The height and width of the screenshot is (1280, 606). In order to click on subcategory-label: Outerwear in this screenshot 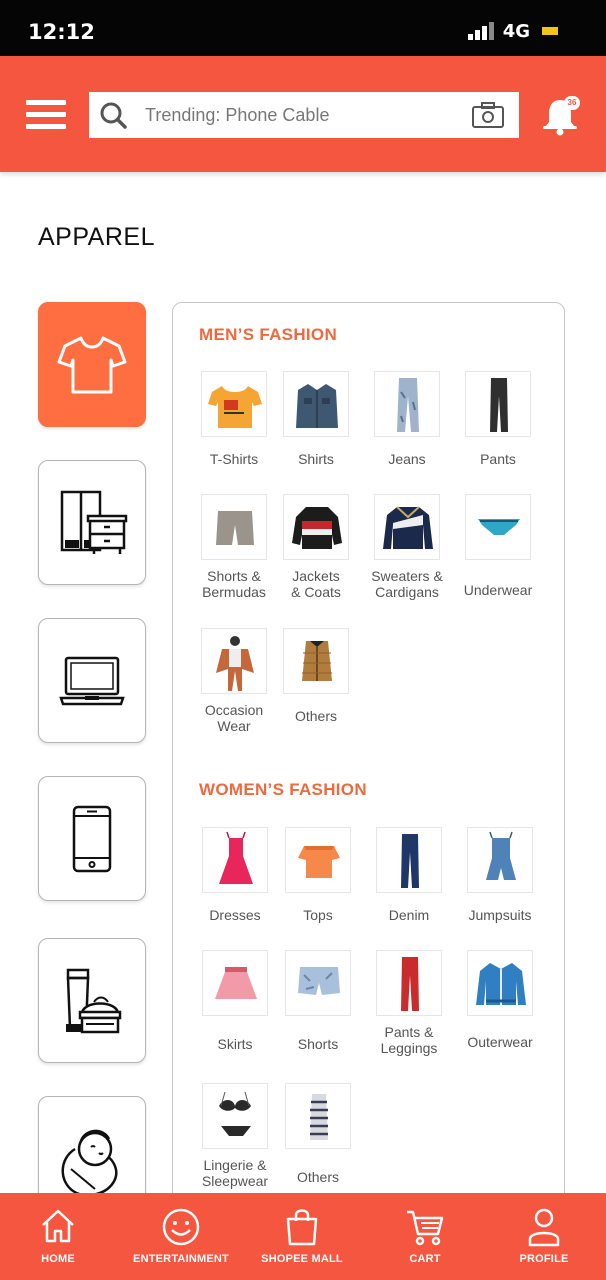, I will do `click(500, 1042)`.